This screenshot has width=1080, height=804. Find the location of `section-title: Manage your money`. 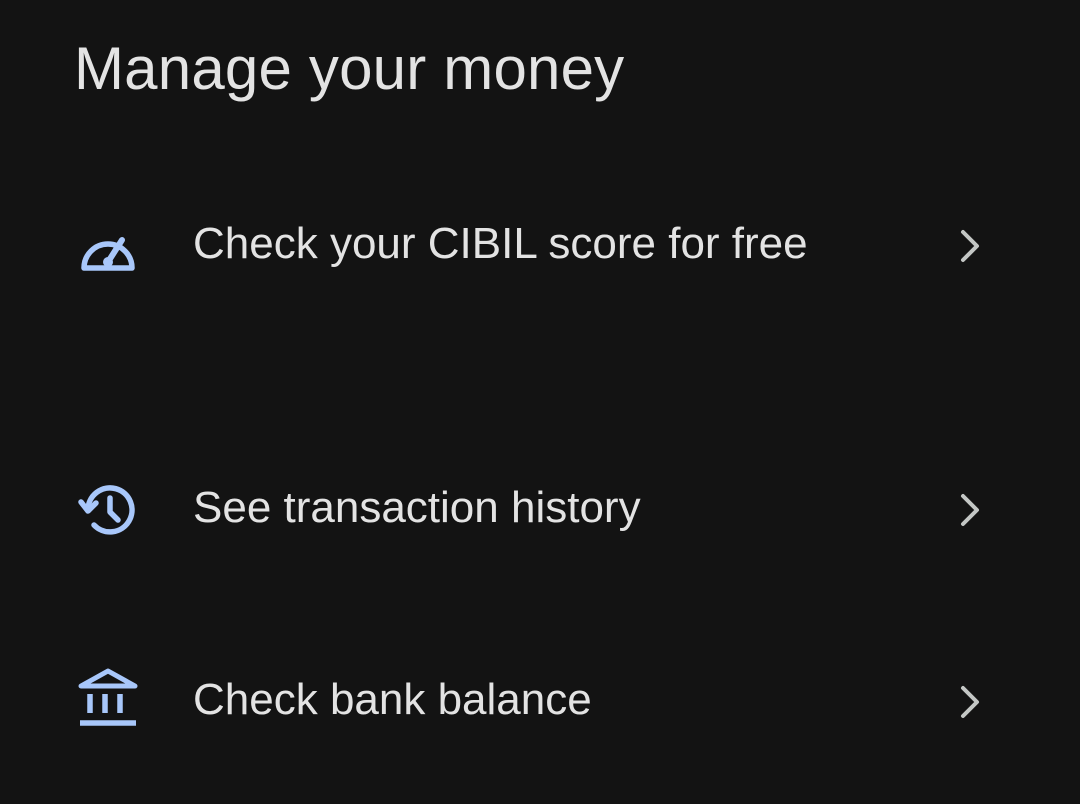

section-title: Manage your money is located at coordinates (349, 68).